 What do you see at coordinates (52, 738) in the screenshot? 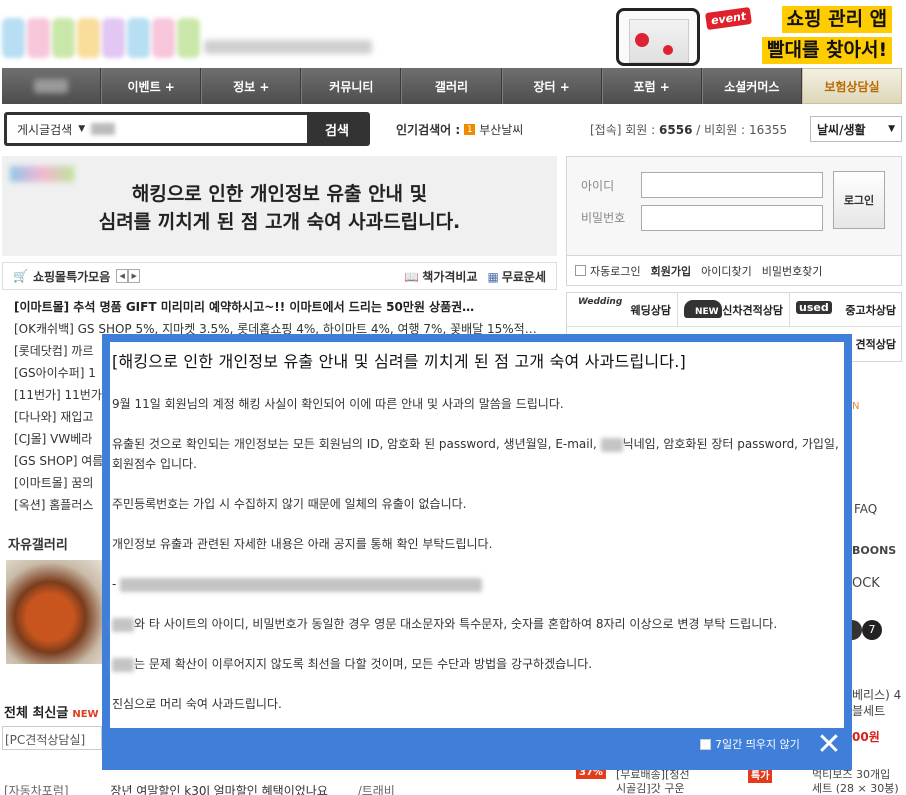
I see `tab-pc-counsel: [PC견적상담실]` at bounding box center [52, 738].